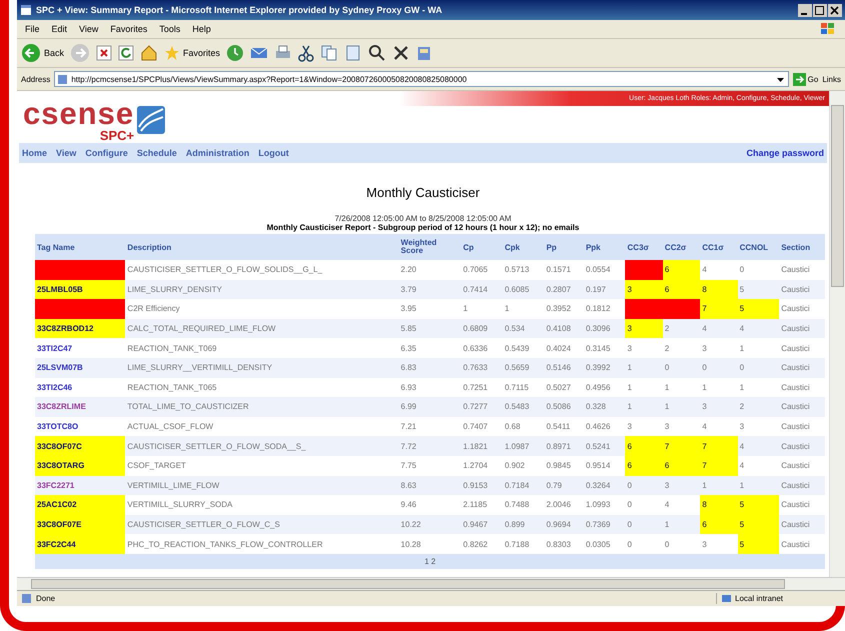 This screenshot has width=845, height=631. I want to click on paste-icon, so click(353, 53).